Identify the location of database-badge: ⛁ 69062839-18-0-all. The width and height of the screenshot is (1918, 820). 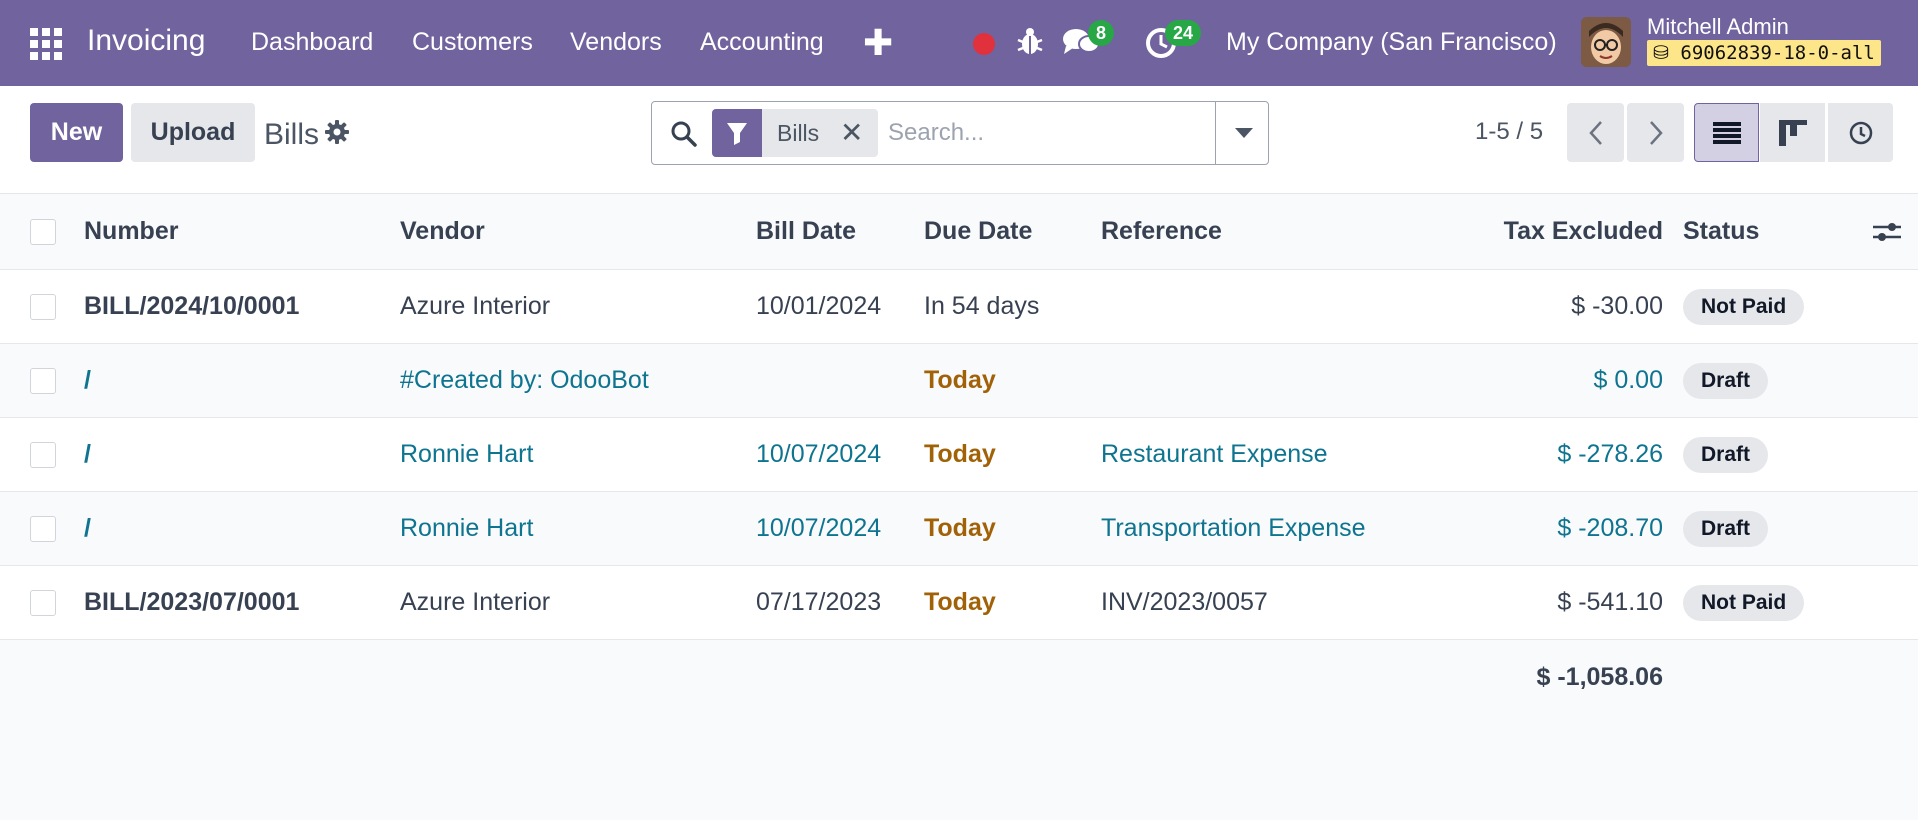
(1764, 53).